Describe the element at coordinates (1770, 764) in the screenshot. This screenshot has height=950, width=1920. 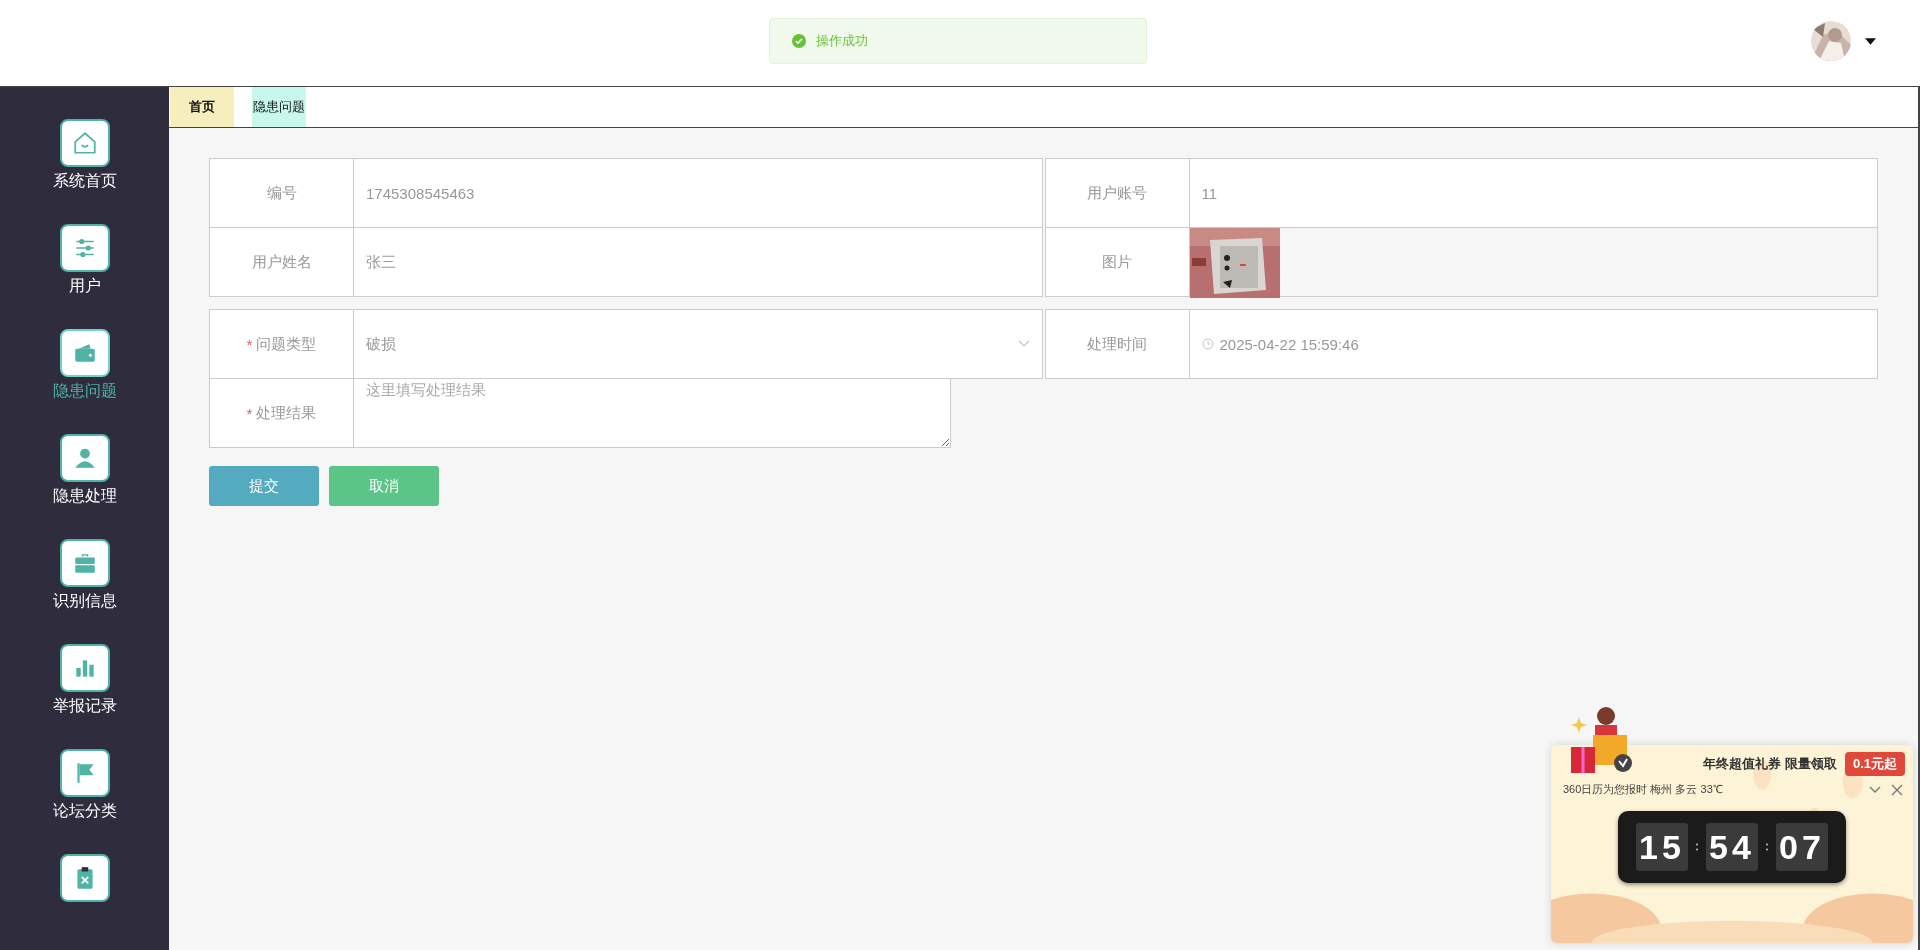
I see `promo-title: 年终超值礼券 限量领取` at that location.